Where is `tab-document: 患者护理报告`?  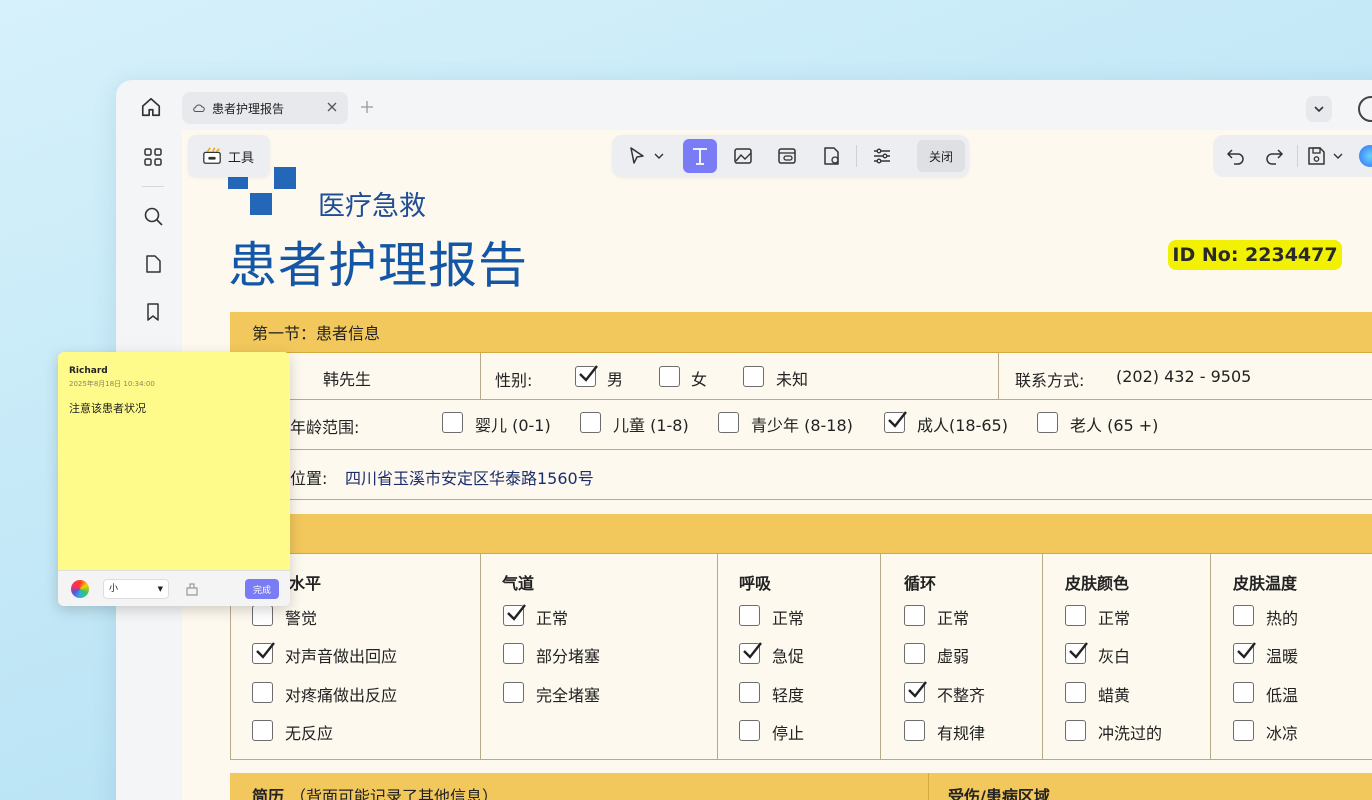
tab-document: 患者护理报告 is located at coordinates (265, 108).